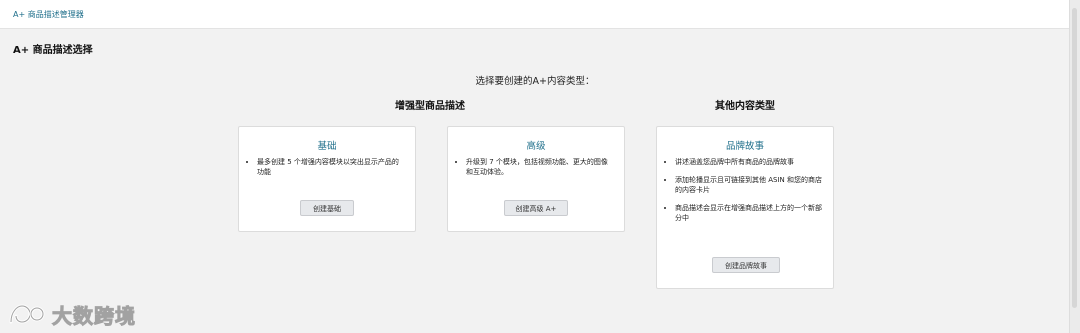 This screenshot has height=333, width=1080. I want to click on watermark: 大数跨境, so click(72, 314).